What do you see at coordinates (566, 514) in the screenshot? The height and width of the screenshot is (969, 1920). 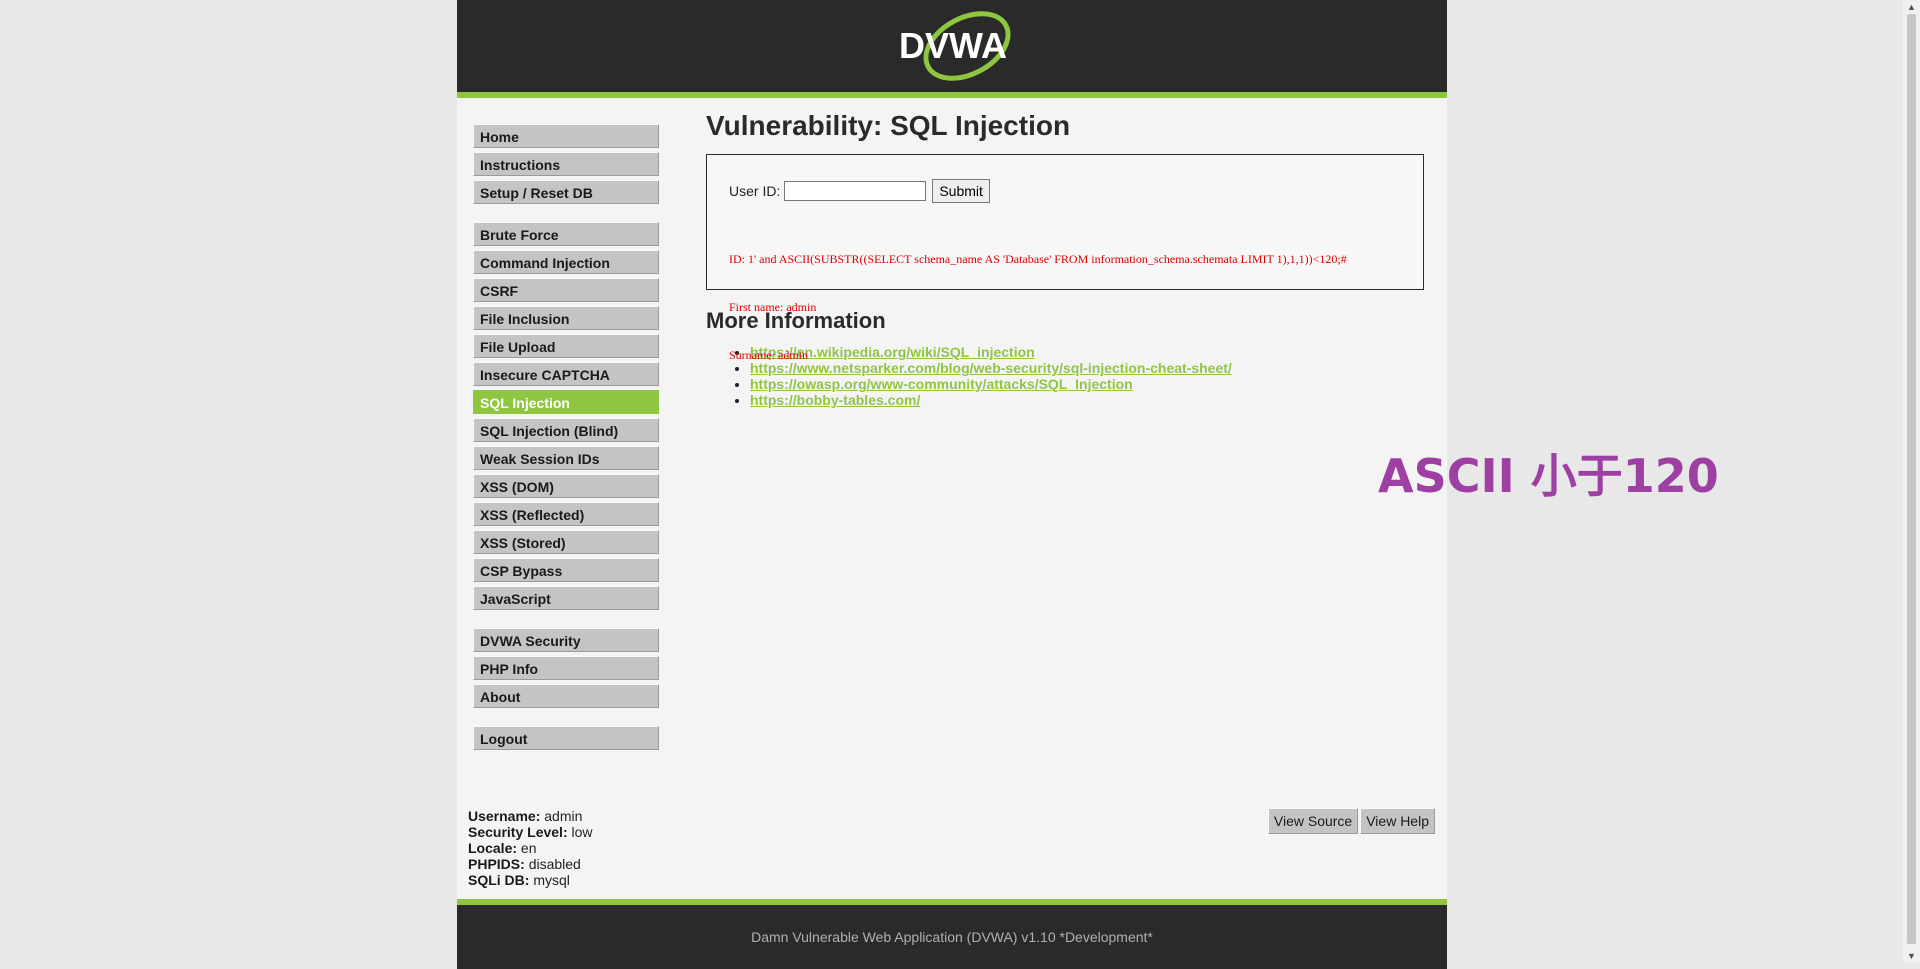 I see `sidebar-item-xss-reflected: XSS (Reflected)` at bounding box center [566, 514].